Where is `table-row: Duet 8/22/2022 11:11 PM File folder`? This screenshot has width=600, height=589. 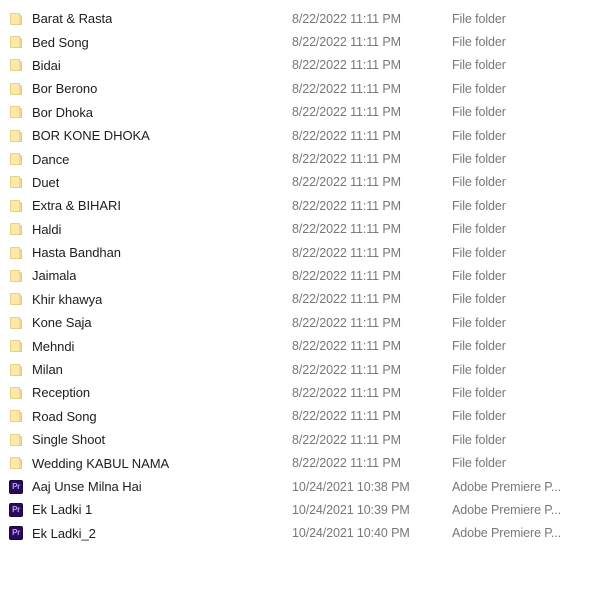 table-row: Duet 8/22/2022 11:11 PM File folder is located at coordinates (300, 182).